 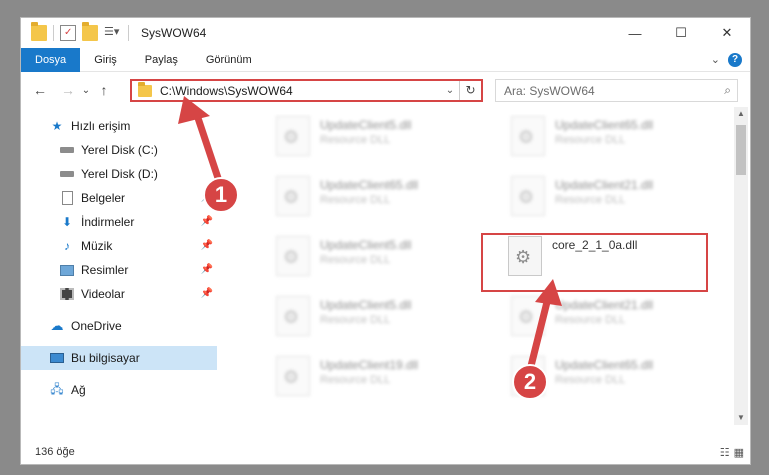 What do you see at coordinates (539, 334) in the screenshot?
I see `arrow-2-shaft` at bounding box center [539, 334].